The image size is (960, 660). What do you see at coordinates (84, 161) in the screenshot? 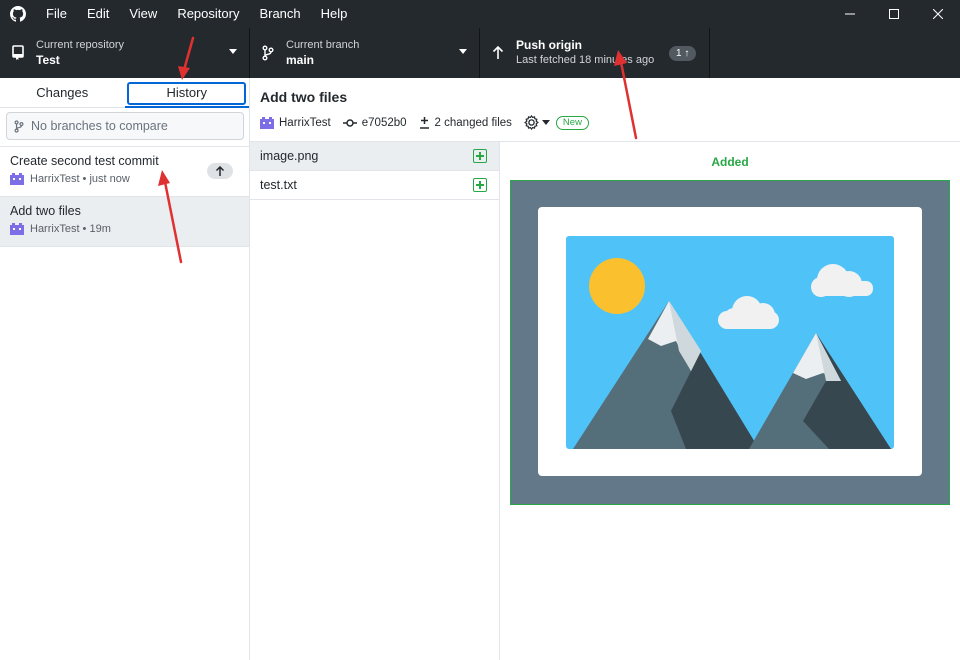
I see `commit-title: Create second test commit` at bounding box center [84, 161].